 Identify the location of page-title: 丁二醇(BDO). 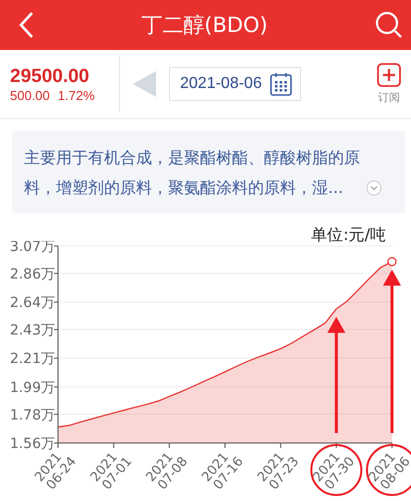
(204, 25).